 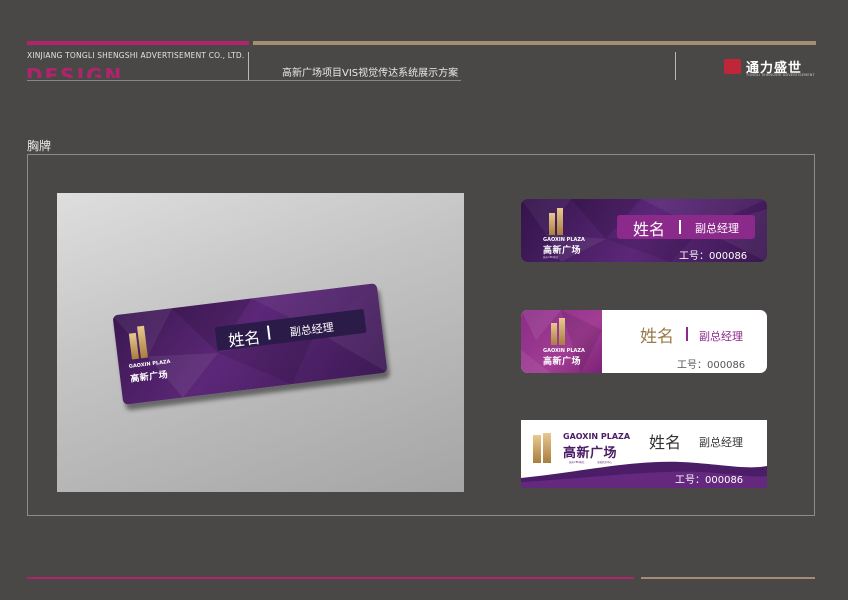 I want to click on project-title: 高新广场项目VIS视觉传达系统展示方案, so click(x=370, y=73).